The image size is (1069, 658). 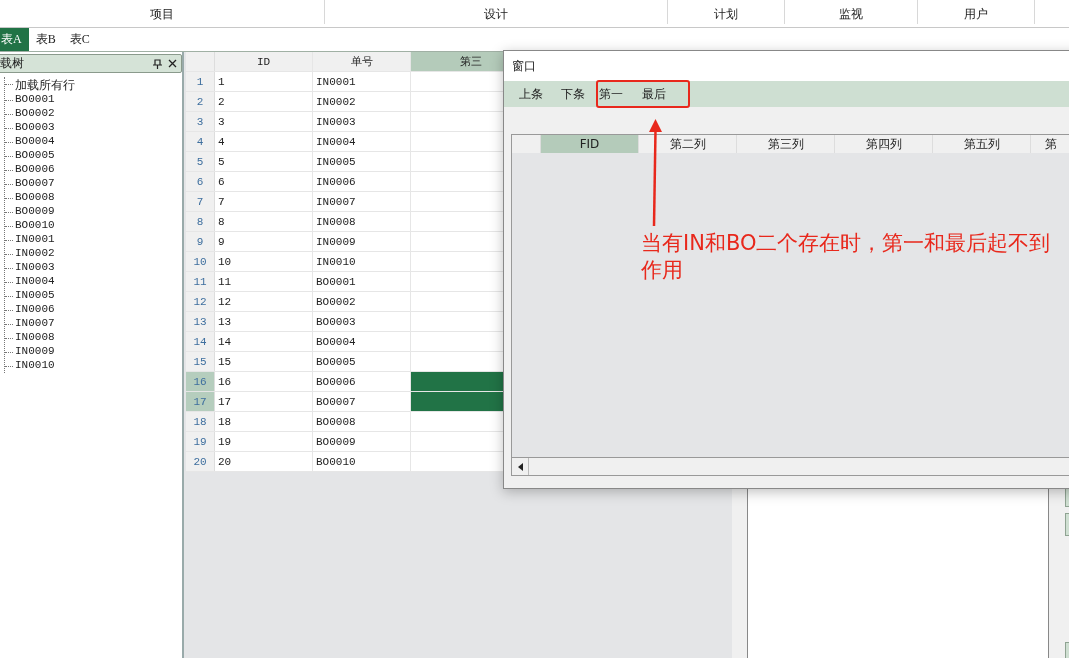 What do you see at coordinates (200, 301) in the screenshot?
I see `row-number: 12` at bounding box center [200, 301].